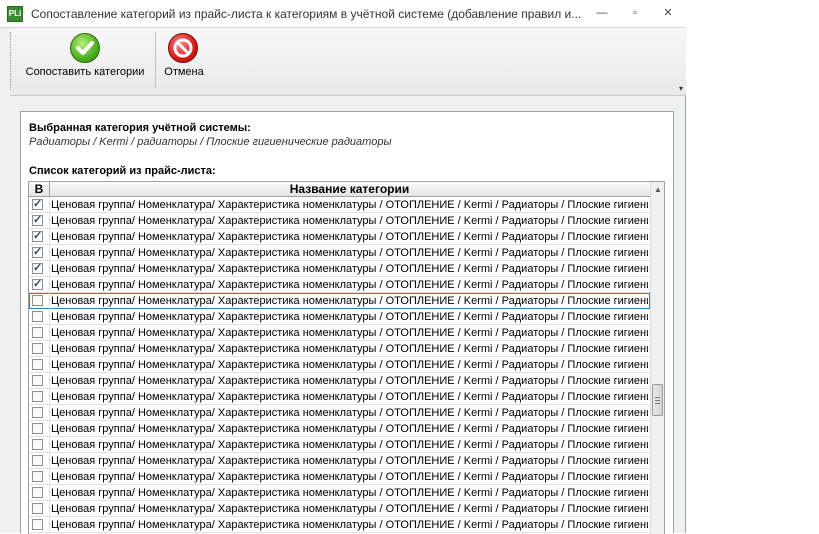  What do you see at coordinates (12, 61) in the screenshot?
I see `toolbar-grip` at bounding box center [12, 61].